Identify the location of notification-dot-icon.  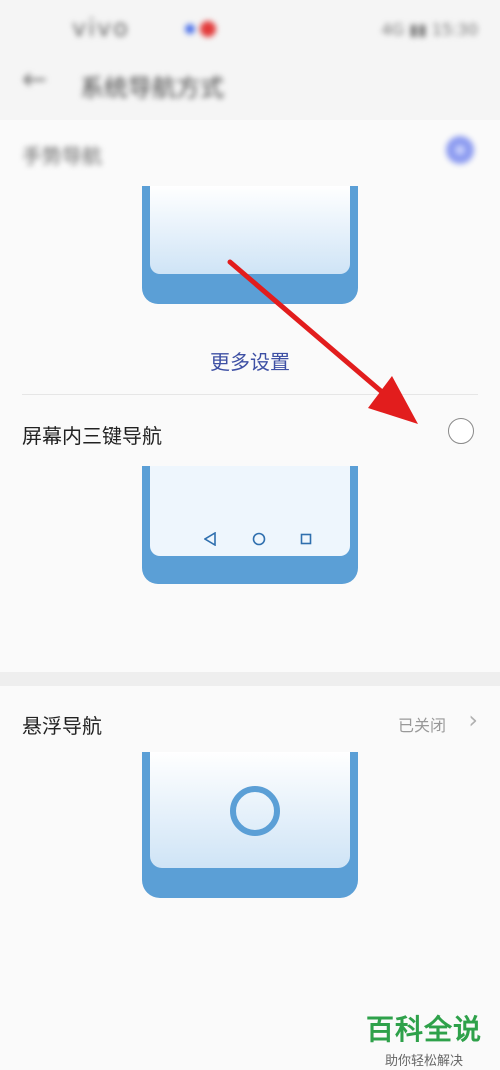
(208, 29).